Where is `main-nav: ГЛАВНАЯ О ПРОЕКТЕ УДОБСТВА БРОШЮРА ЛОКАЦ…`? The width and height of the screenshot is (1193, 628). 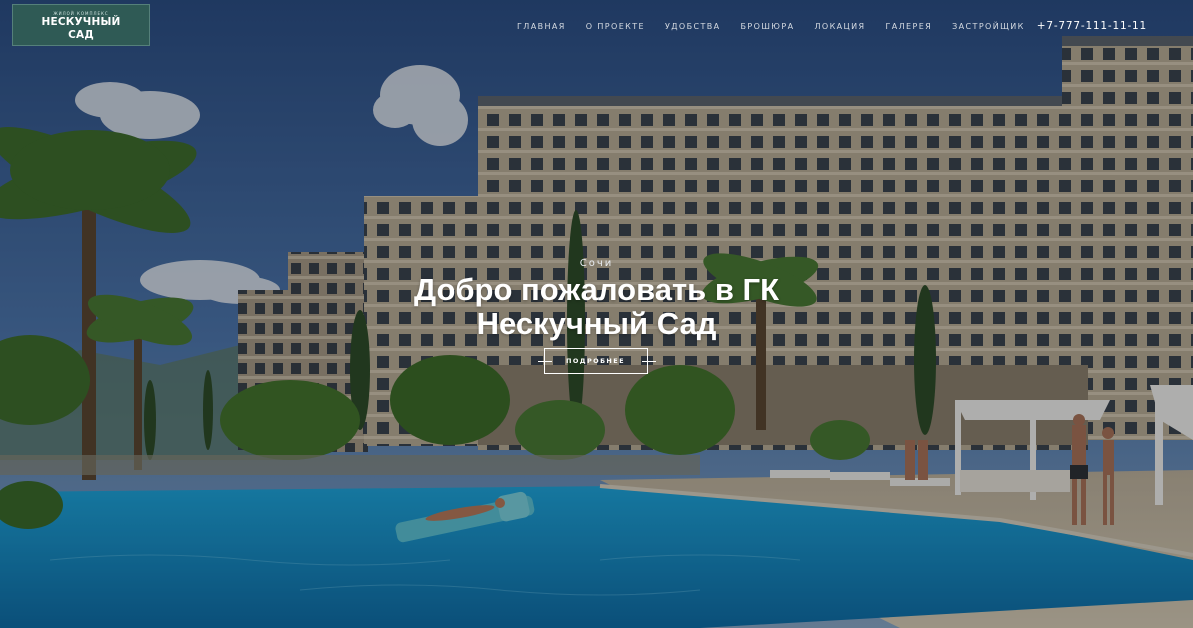
main-nav: ГЛАВНАЯ О ПРОЕКТЕ УДОБСТВА БРОШЮРА ЛОКАЦ… is located at coordinates (832, 26).